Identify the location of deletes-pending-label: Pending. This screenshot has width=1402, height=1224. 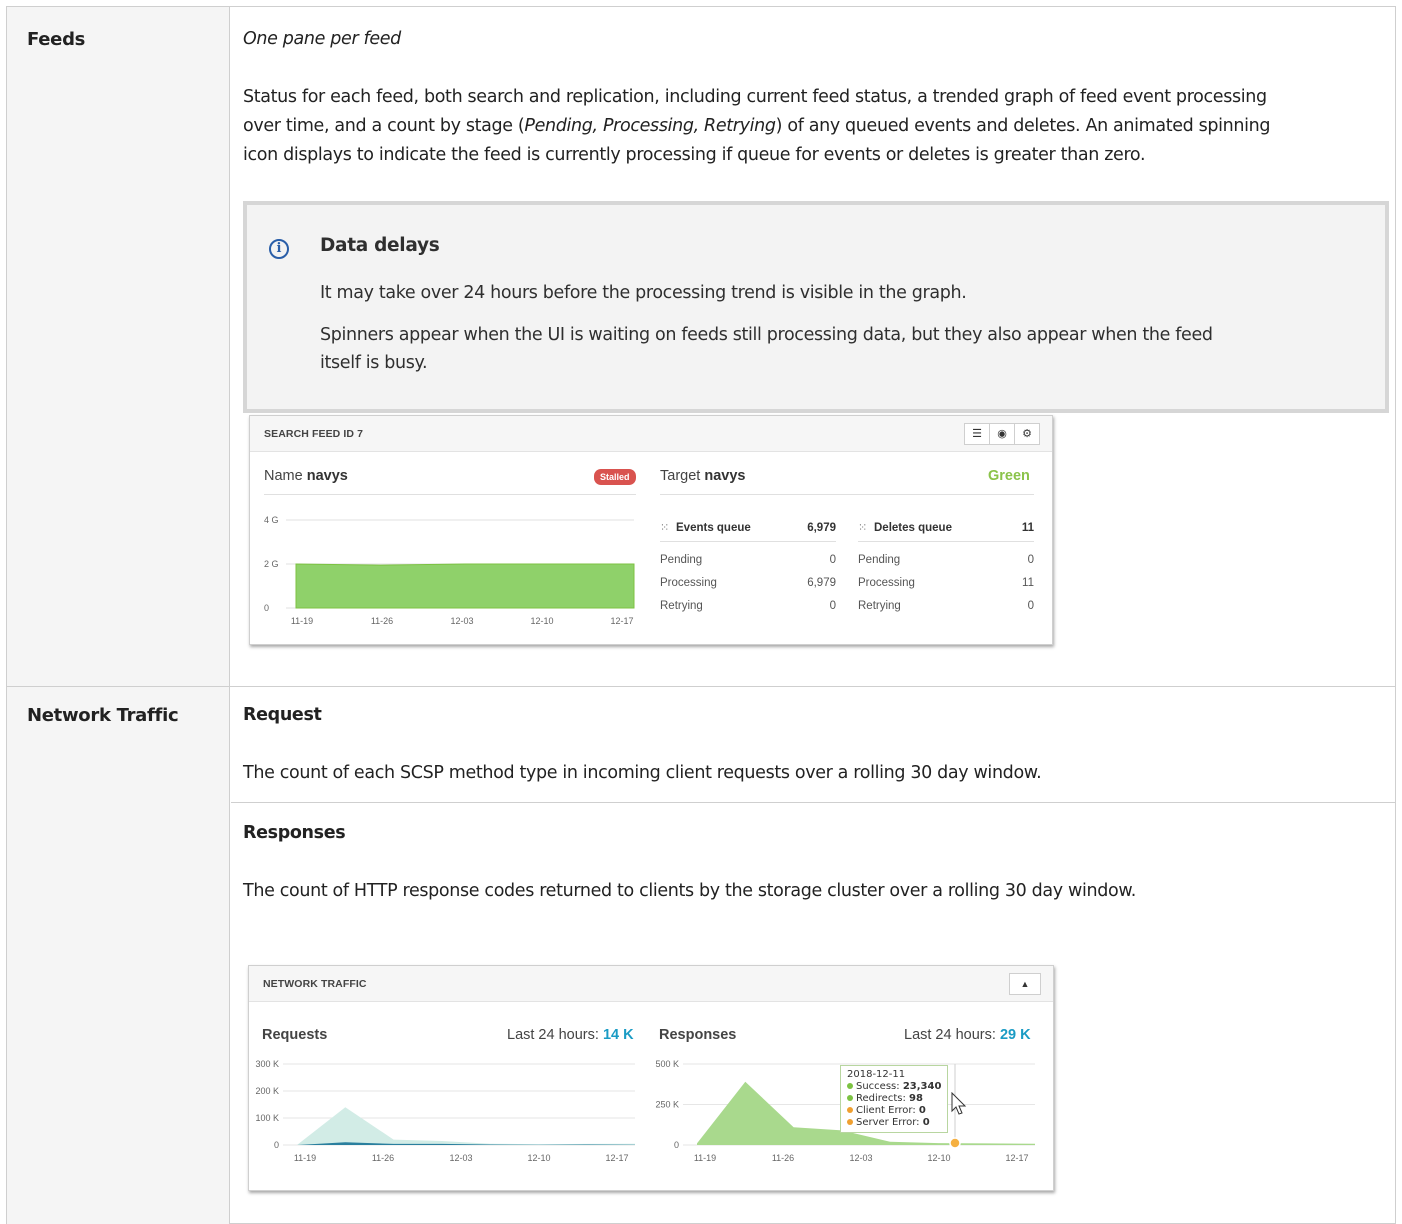
(879, 560).